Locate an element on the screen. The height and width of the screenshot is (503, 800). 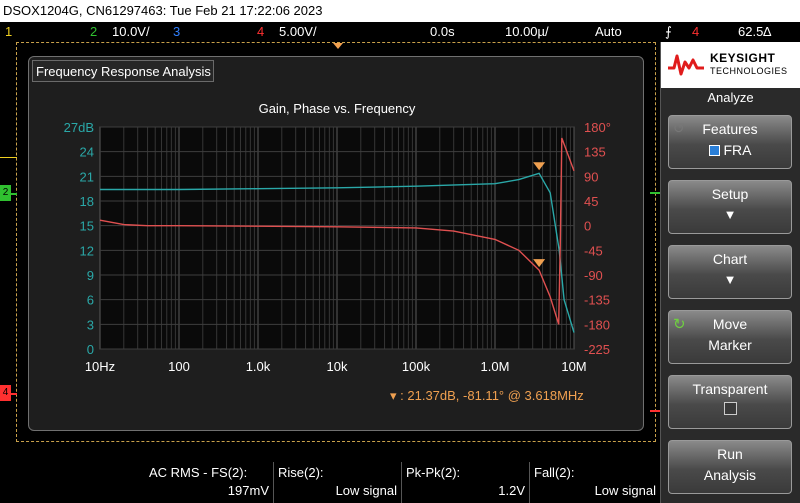
measurement-label: Rise(2): is located at coordinates (301, 472).